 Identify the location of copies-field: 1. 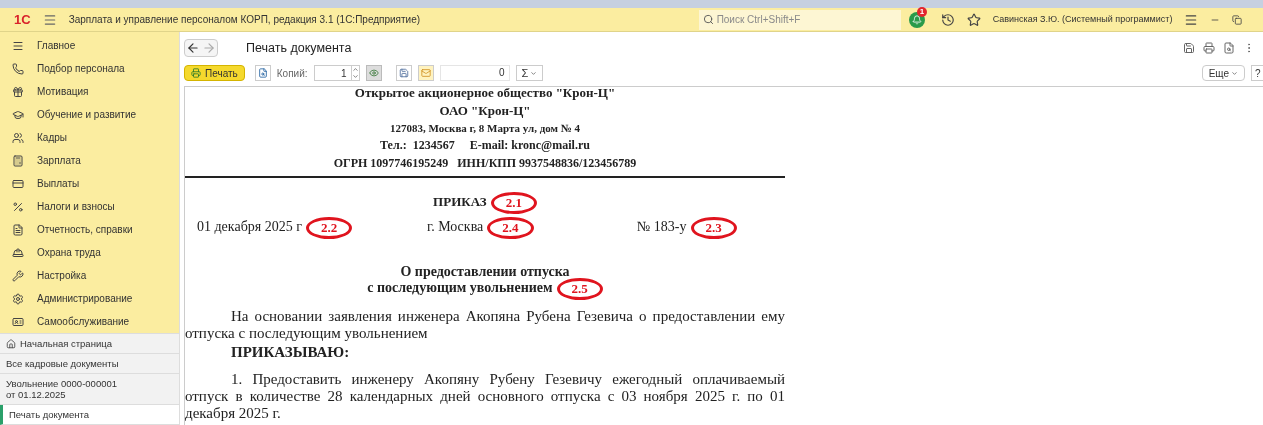
(336, 73).